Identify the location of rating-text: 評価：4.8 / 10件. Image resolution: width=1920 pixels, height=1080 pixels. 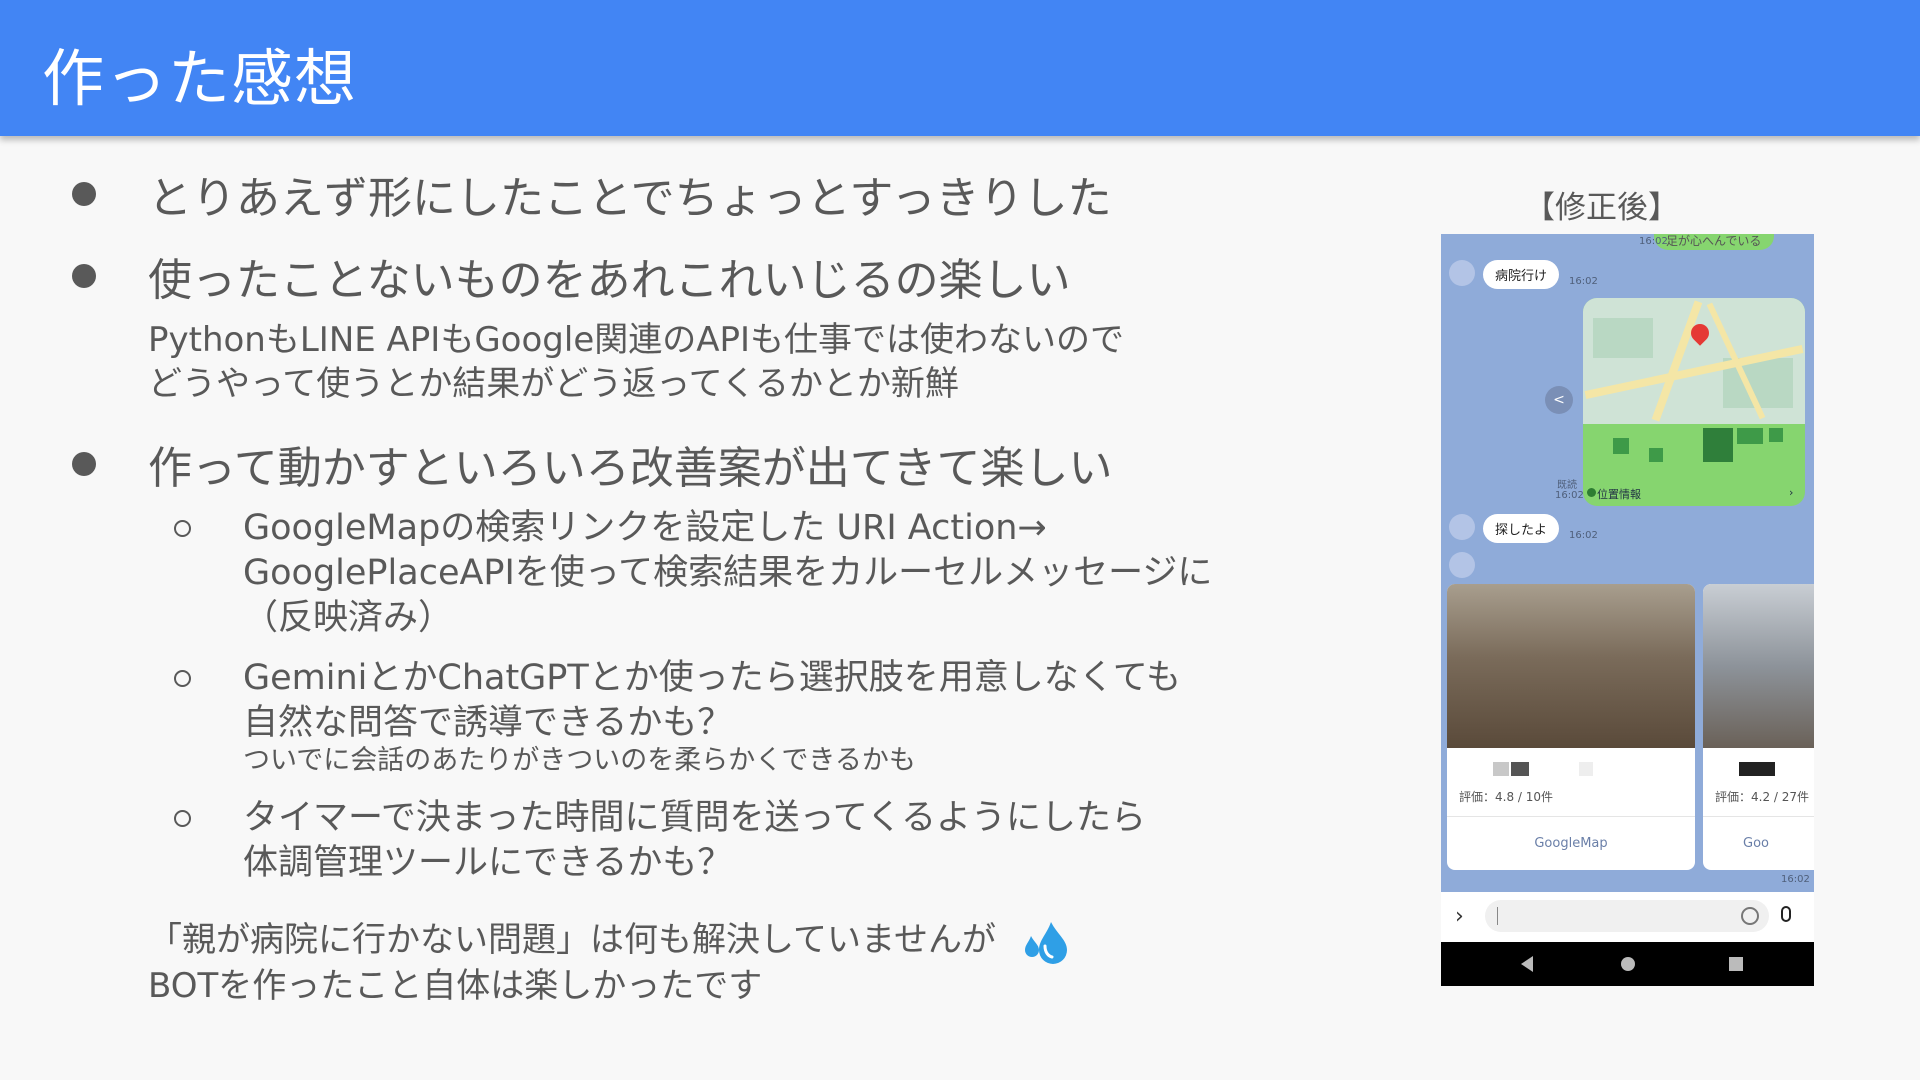
(1506, 797).